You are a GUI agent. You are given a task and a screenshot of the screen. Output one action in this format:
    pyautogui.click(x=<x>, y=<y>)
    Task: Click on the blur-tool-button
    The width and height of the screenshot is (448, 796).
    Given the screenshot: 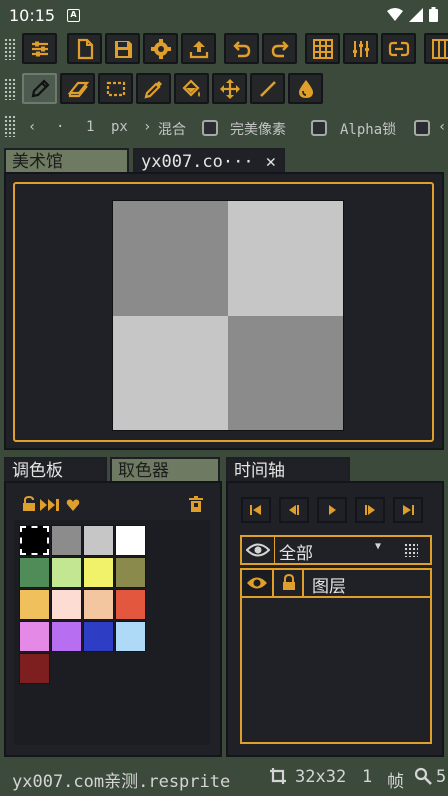 What is the action you would take?
    pyautogui.click(x=305, y=88)
    